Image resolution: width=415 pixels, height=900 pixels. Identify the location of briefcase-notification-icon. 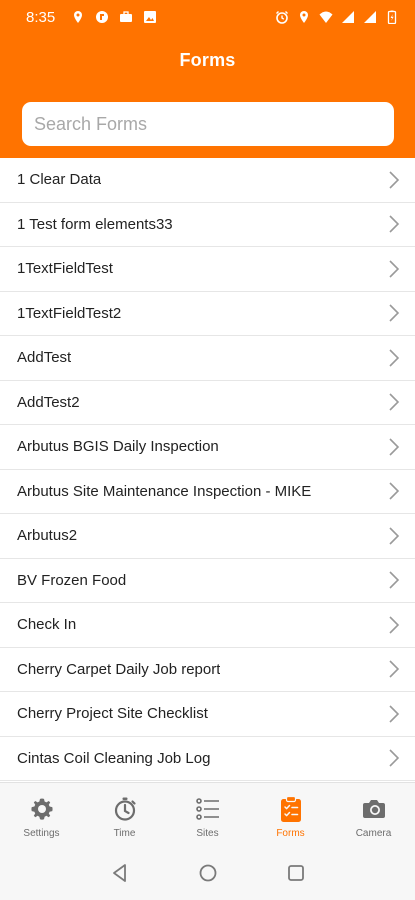
(126, 16).